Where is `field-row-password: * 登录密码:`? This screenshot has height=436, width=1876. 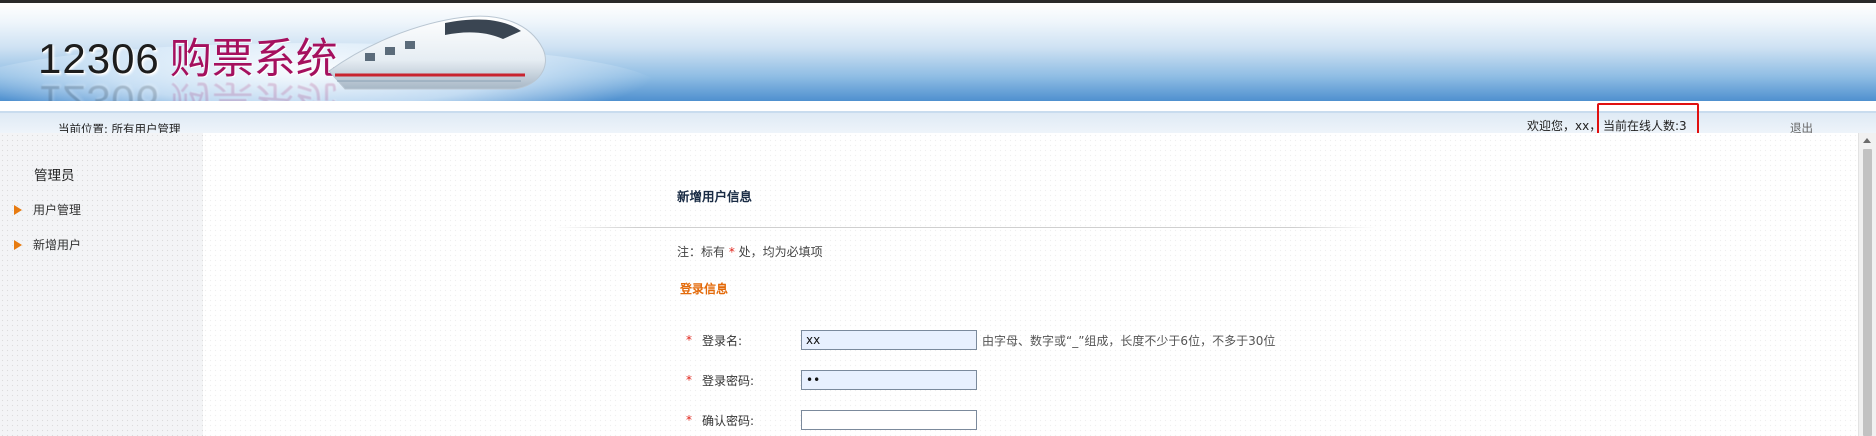 field-row-password: * 登录密码: is located at coordinates (831, 380).